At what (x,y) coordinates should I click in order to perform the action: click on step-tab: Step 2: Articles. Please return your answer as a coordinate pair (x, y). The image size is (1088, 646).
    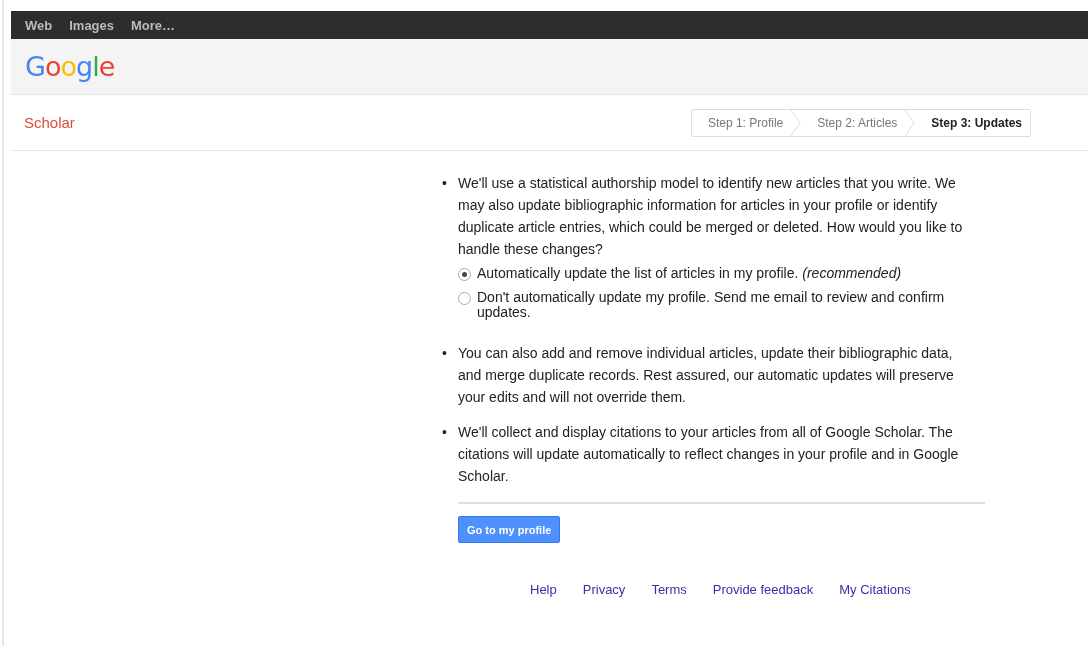
    Looking at the image, I should click on (853, 122).